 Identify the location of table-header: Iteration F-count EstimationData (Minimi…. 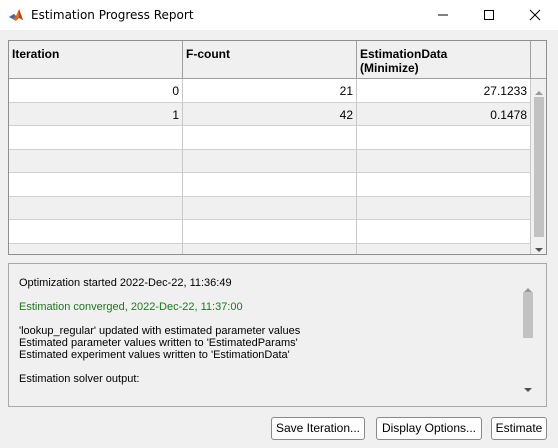
(270, 60).